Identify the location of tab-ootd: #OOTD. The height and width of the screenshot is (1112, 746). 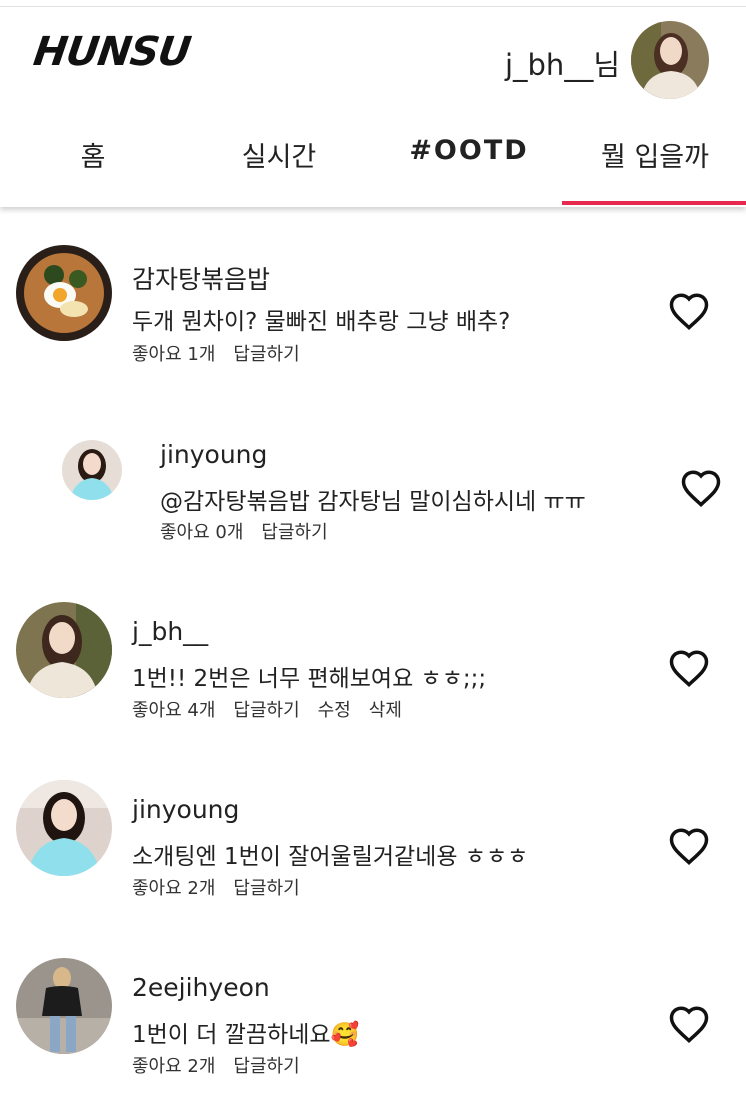
(469, 150).